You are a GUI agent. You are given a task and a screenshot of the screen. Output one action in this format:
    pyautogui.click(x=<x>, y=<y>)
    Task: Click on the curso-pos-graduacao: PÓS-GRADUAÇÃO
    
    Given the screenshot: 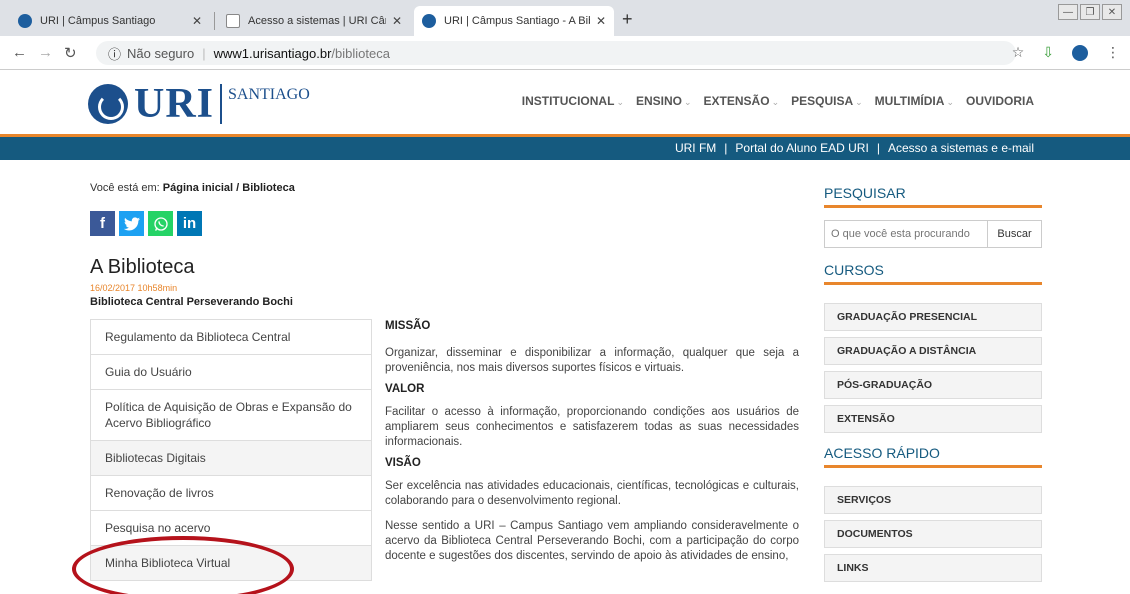 What is the action you would take?
    pyautogui.click(x=933, y=385)
    